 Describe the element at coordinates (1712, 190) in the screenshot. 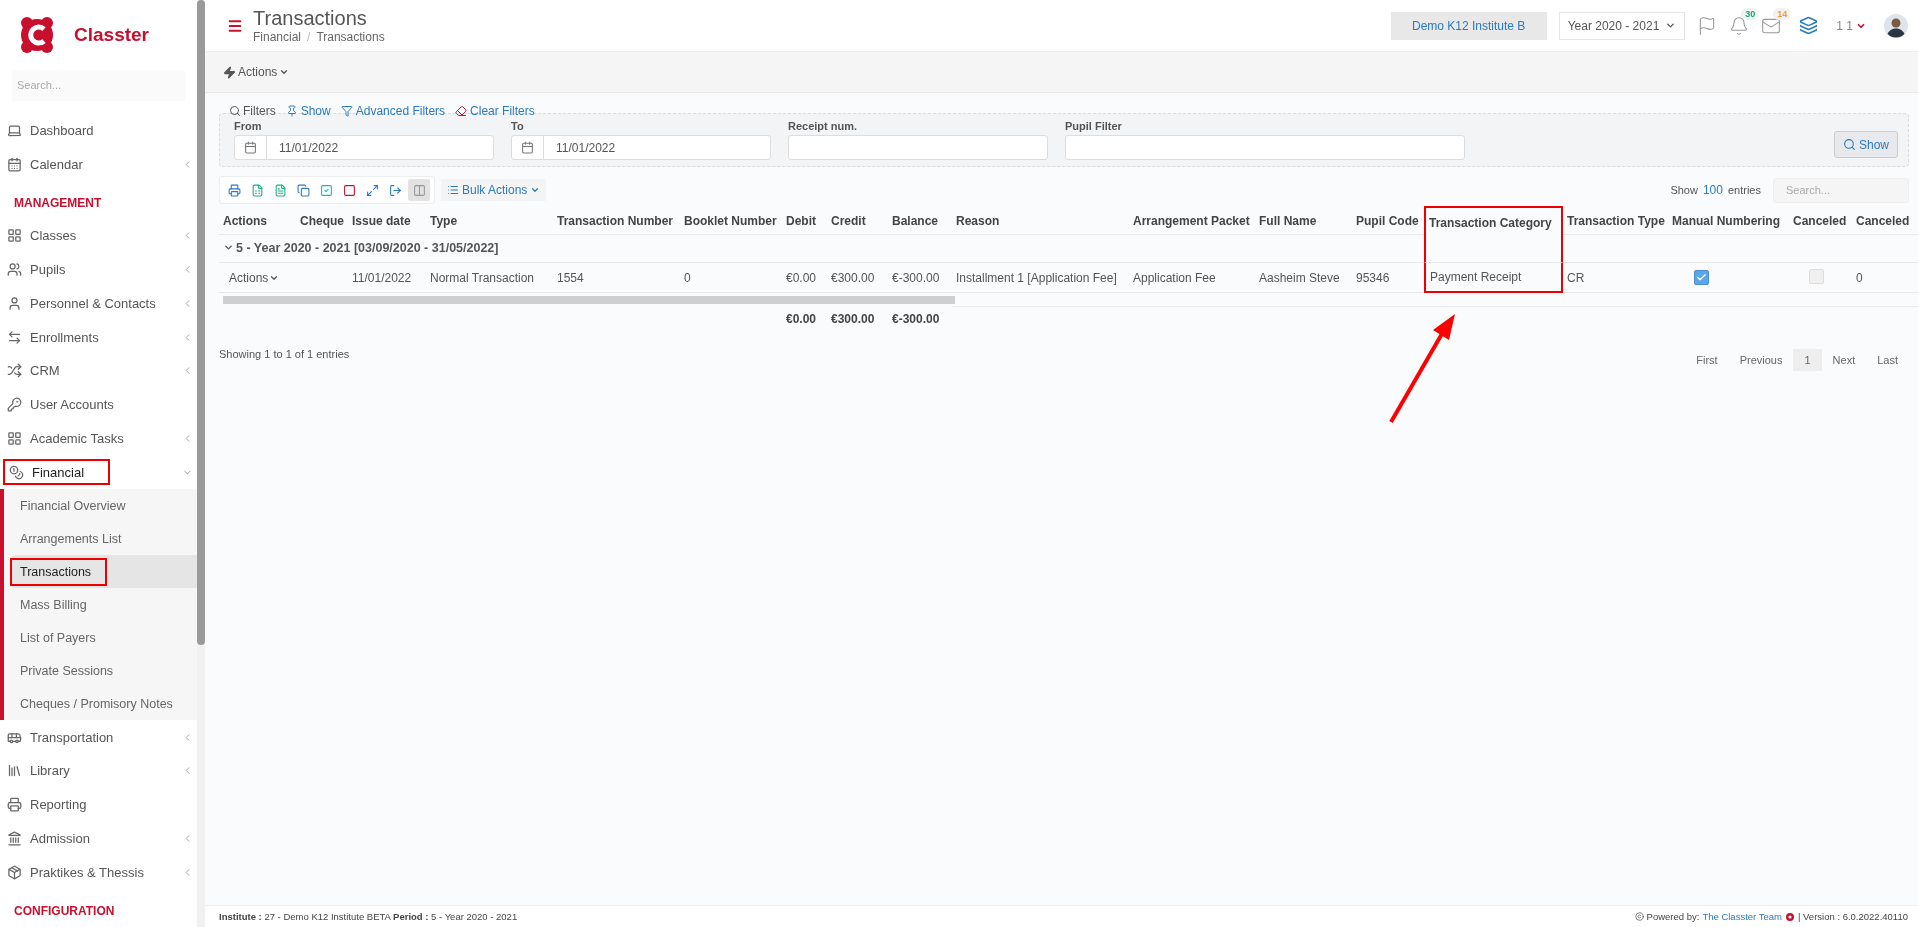

I see `page-size-select: 100` at that location.